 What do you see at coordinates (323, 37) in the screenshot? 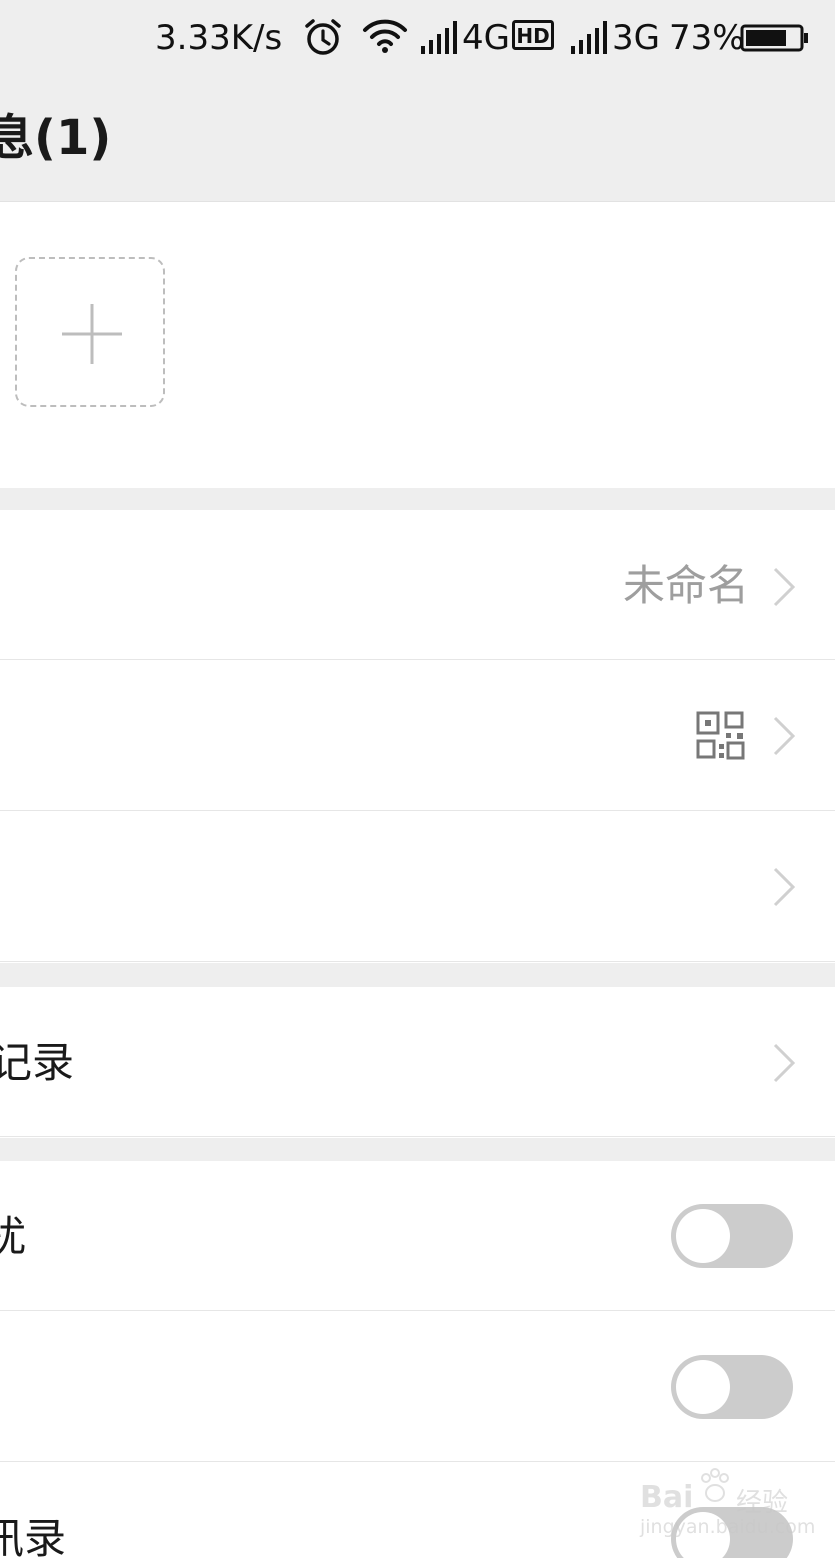
I see `alarm-icon` at bounding box center [323, 37].